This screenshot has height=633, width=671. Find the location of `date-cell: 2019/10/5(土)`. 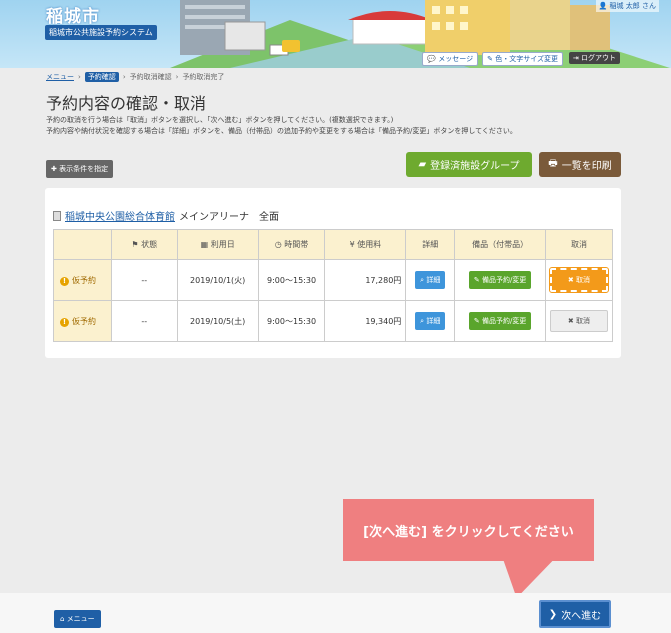

date-cell: 2019/10/5(土) is located at coordinates (217, 321).